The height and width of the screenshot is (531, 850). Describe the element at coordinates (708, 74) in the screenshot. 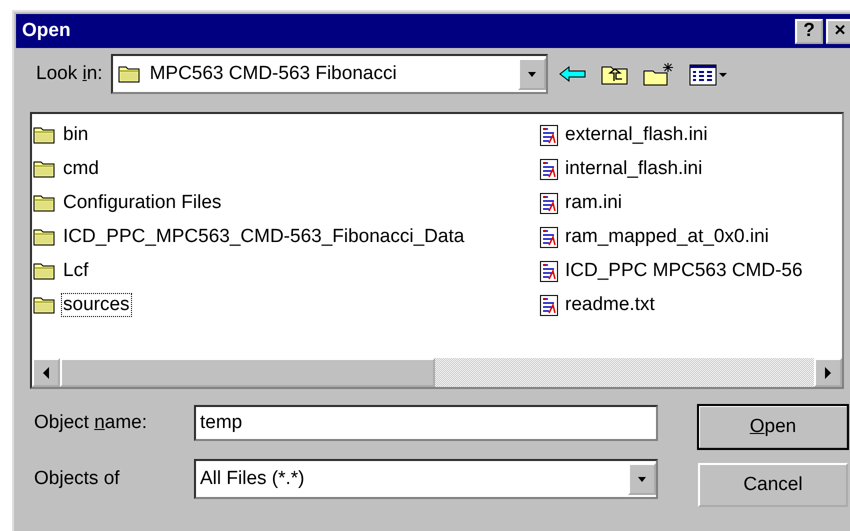

I see `view-menu-icon` at that location.